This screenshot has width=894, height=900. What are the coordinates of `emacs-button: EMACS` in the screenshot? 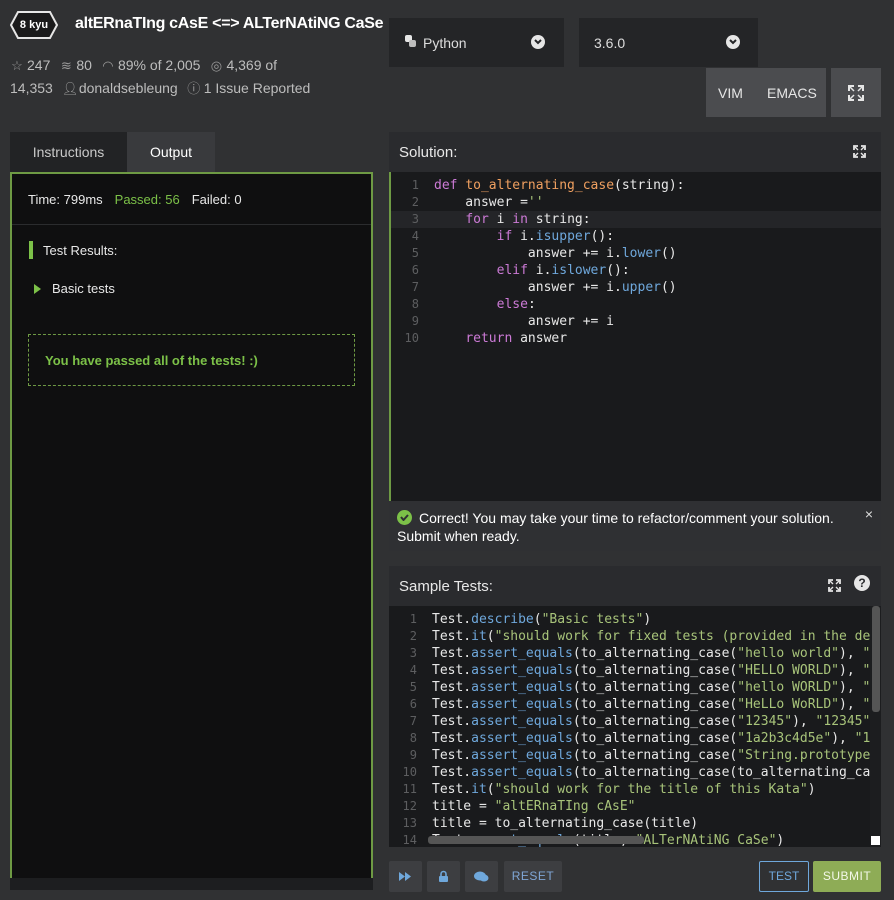 It's located at (792, 93).